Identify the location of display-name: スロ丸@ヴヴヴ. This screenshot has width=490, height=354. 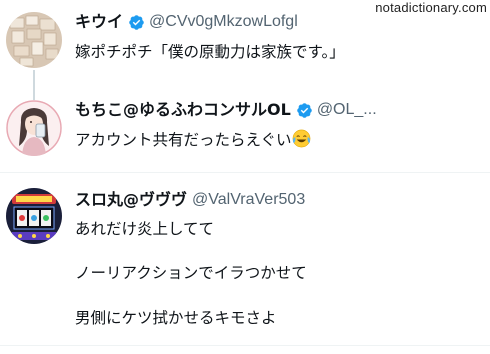
(131, 200).